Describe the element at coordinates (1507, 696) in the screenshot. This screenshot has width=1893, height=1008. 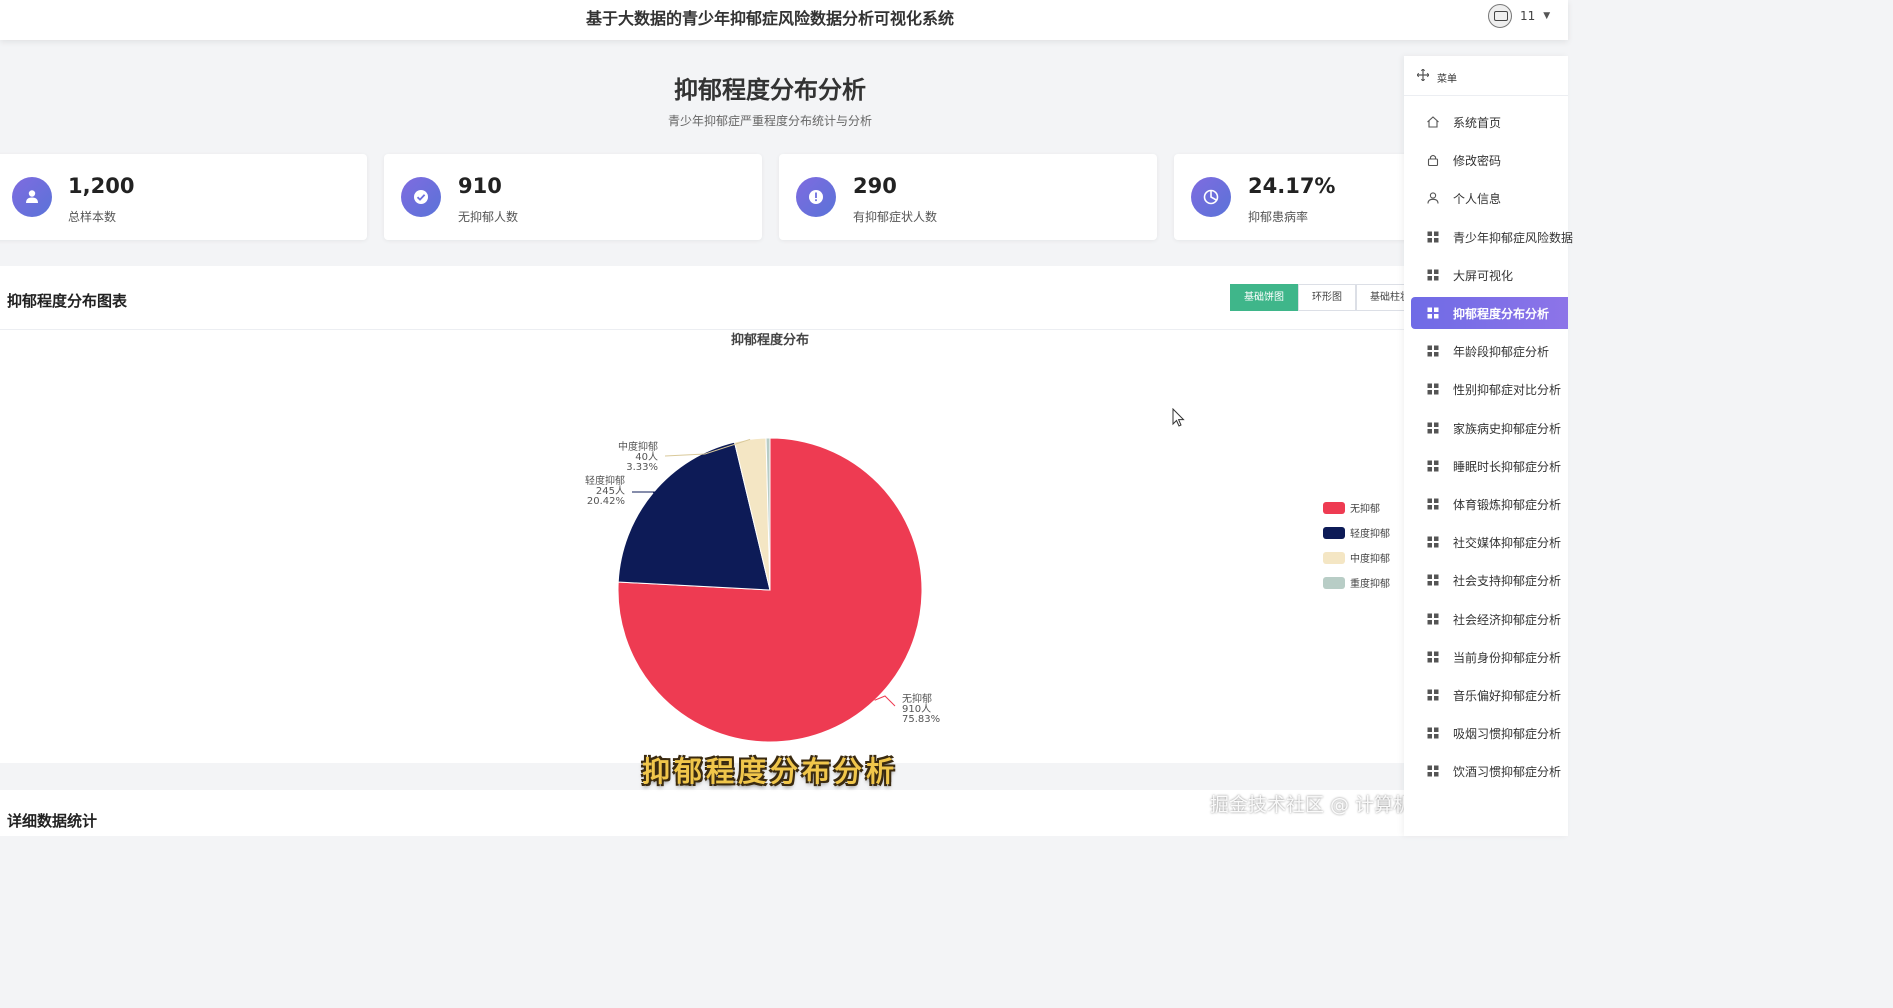
I see `sidebar-item-label: 音乐偏好抑郁症分析` at that location.